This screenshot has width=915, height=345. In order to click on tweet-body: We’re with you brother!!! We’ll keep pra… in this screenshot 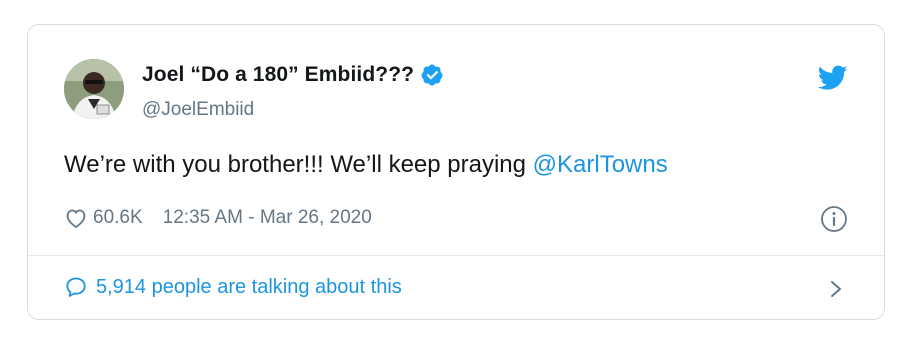, I will do `click(298, 164)`.